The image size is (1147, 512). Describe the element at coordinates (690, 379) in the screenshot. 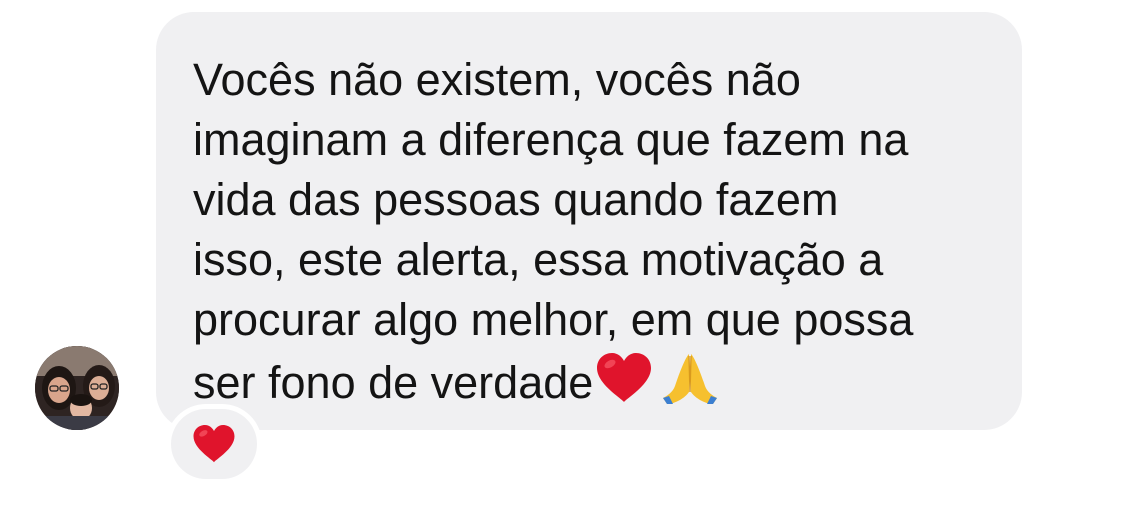

I see `folded-hands-emoji` at that location.